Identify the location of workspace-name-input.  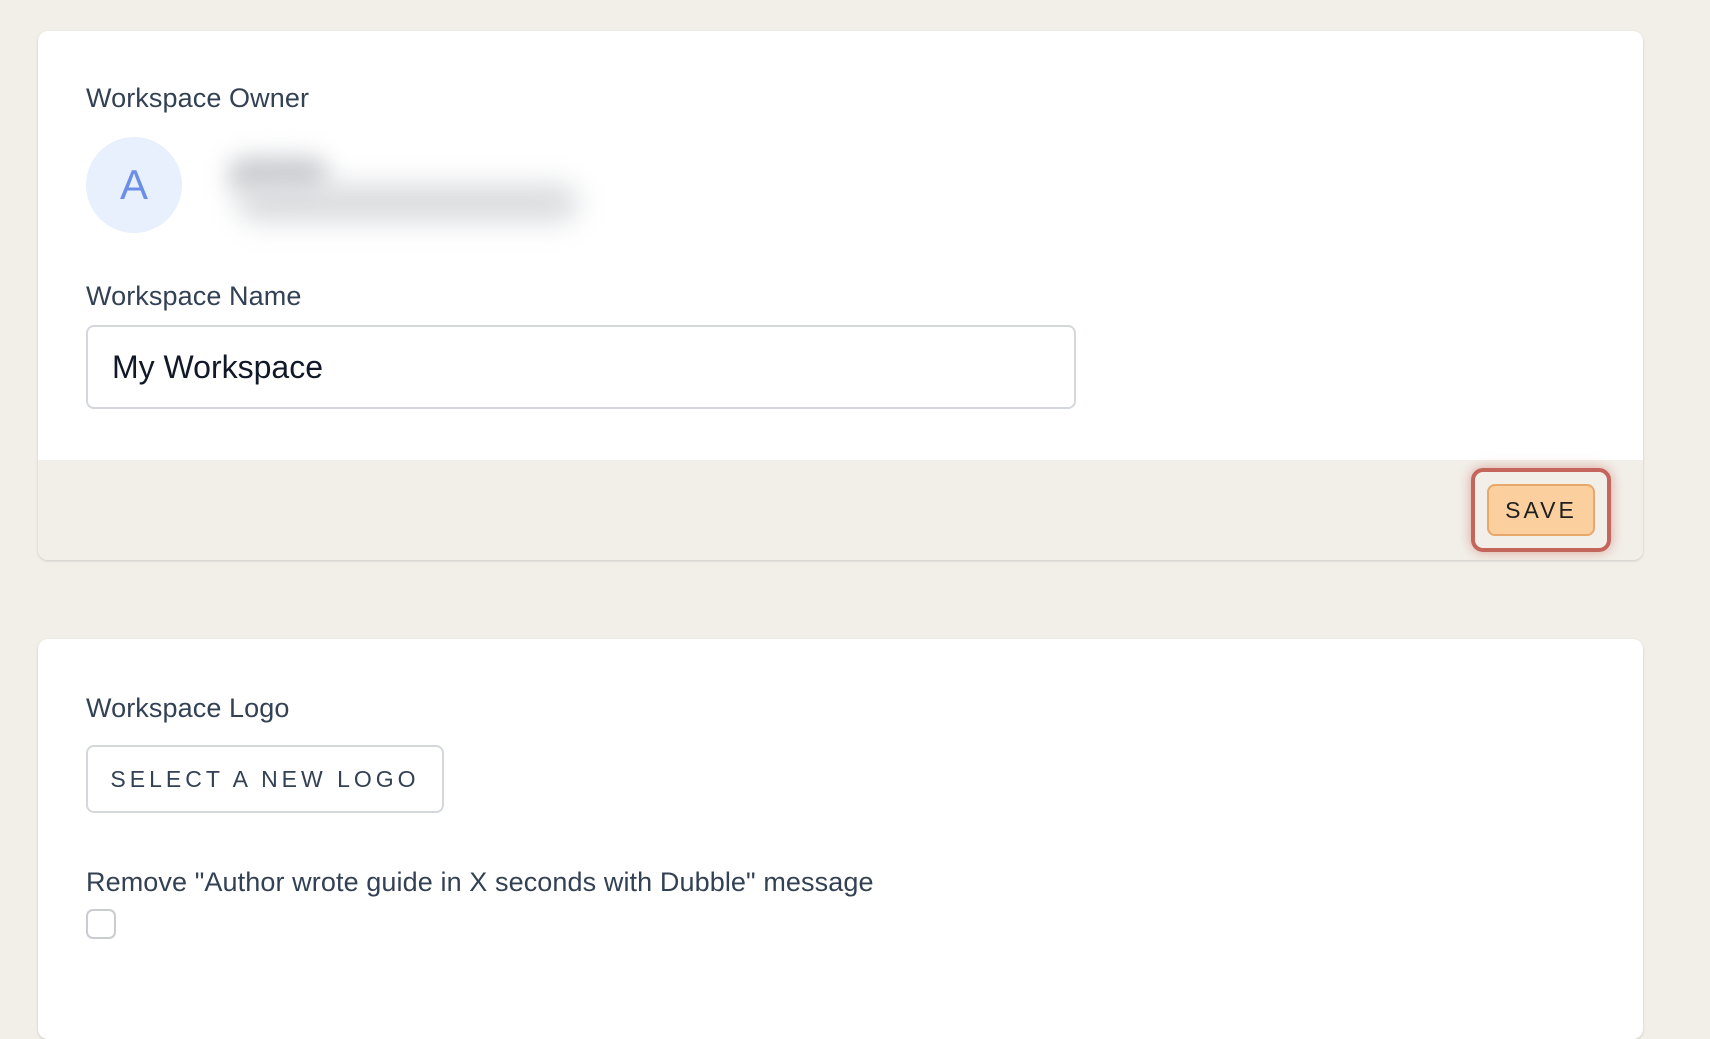
(581, 367).